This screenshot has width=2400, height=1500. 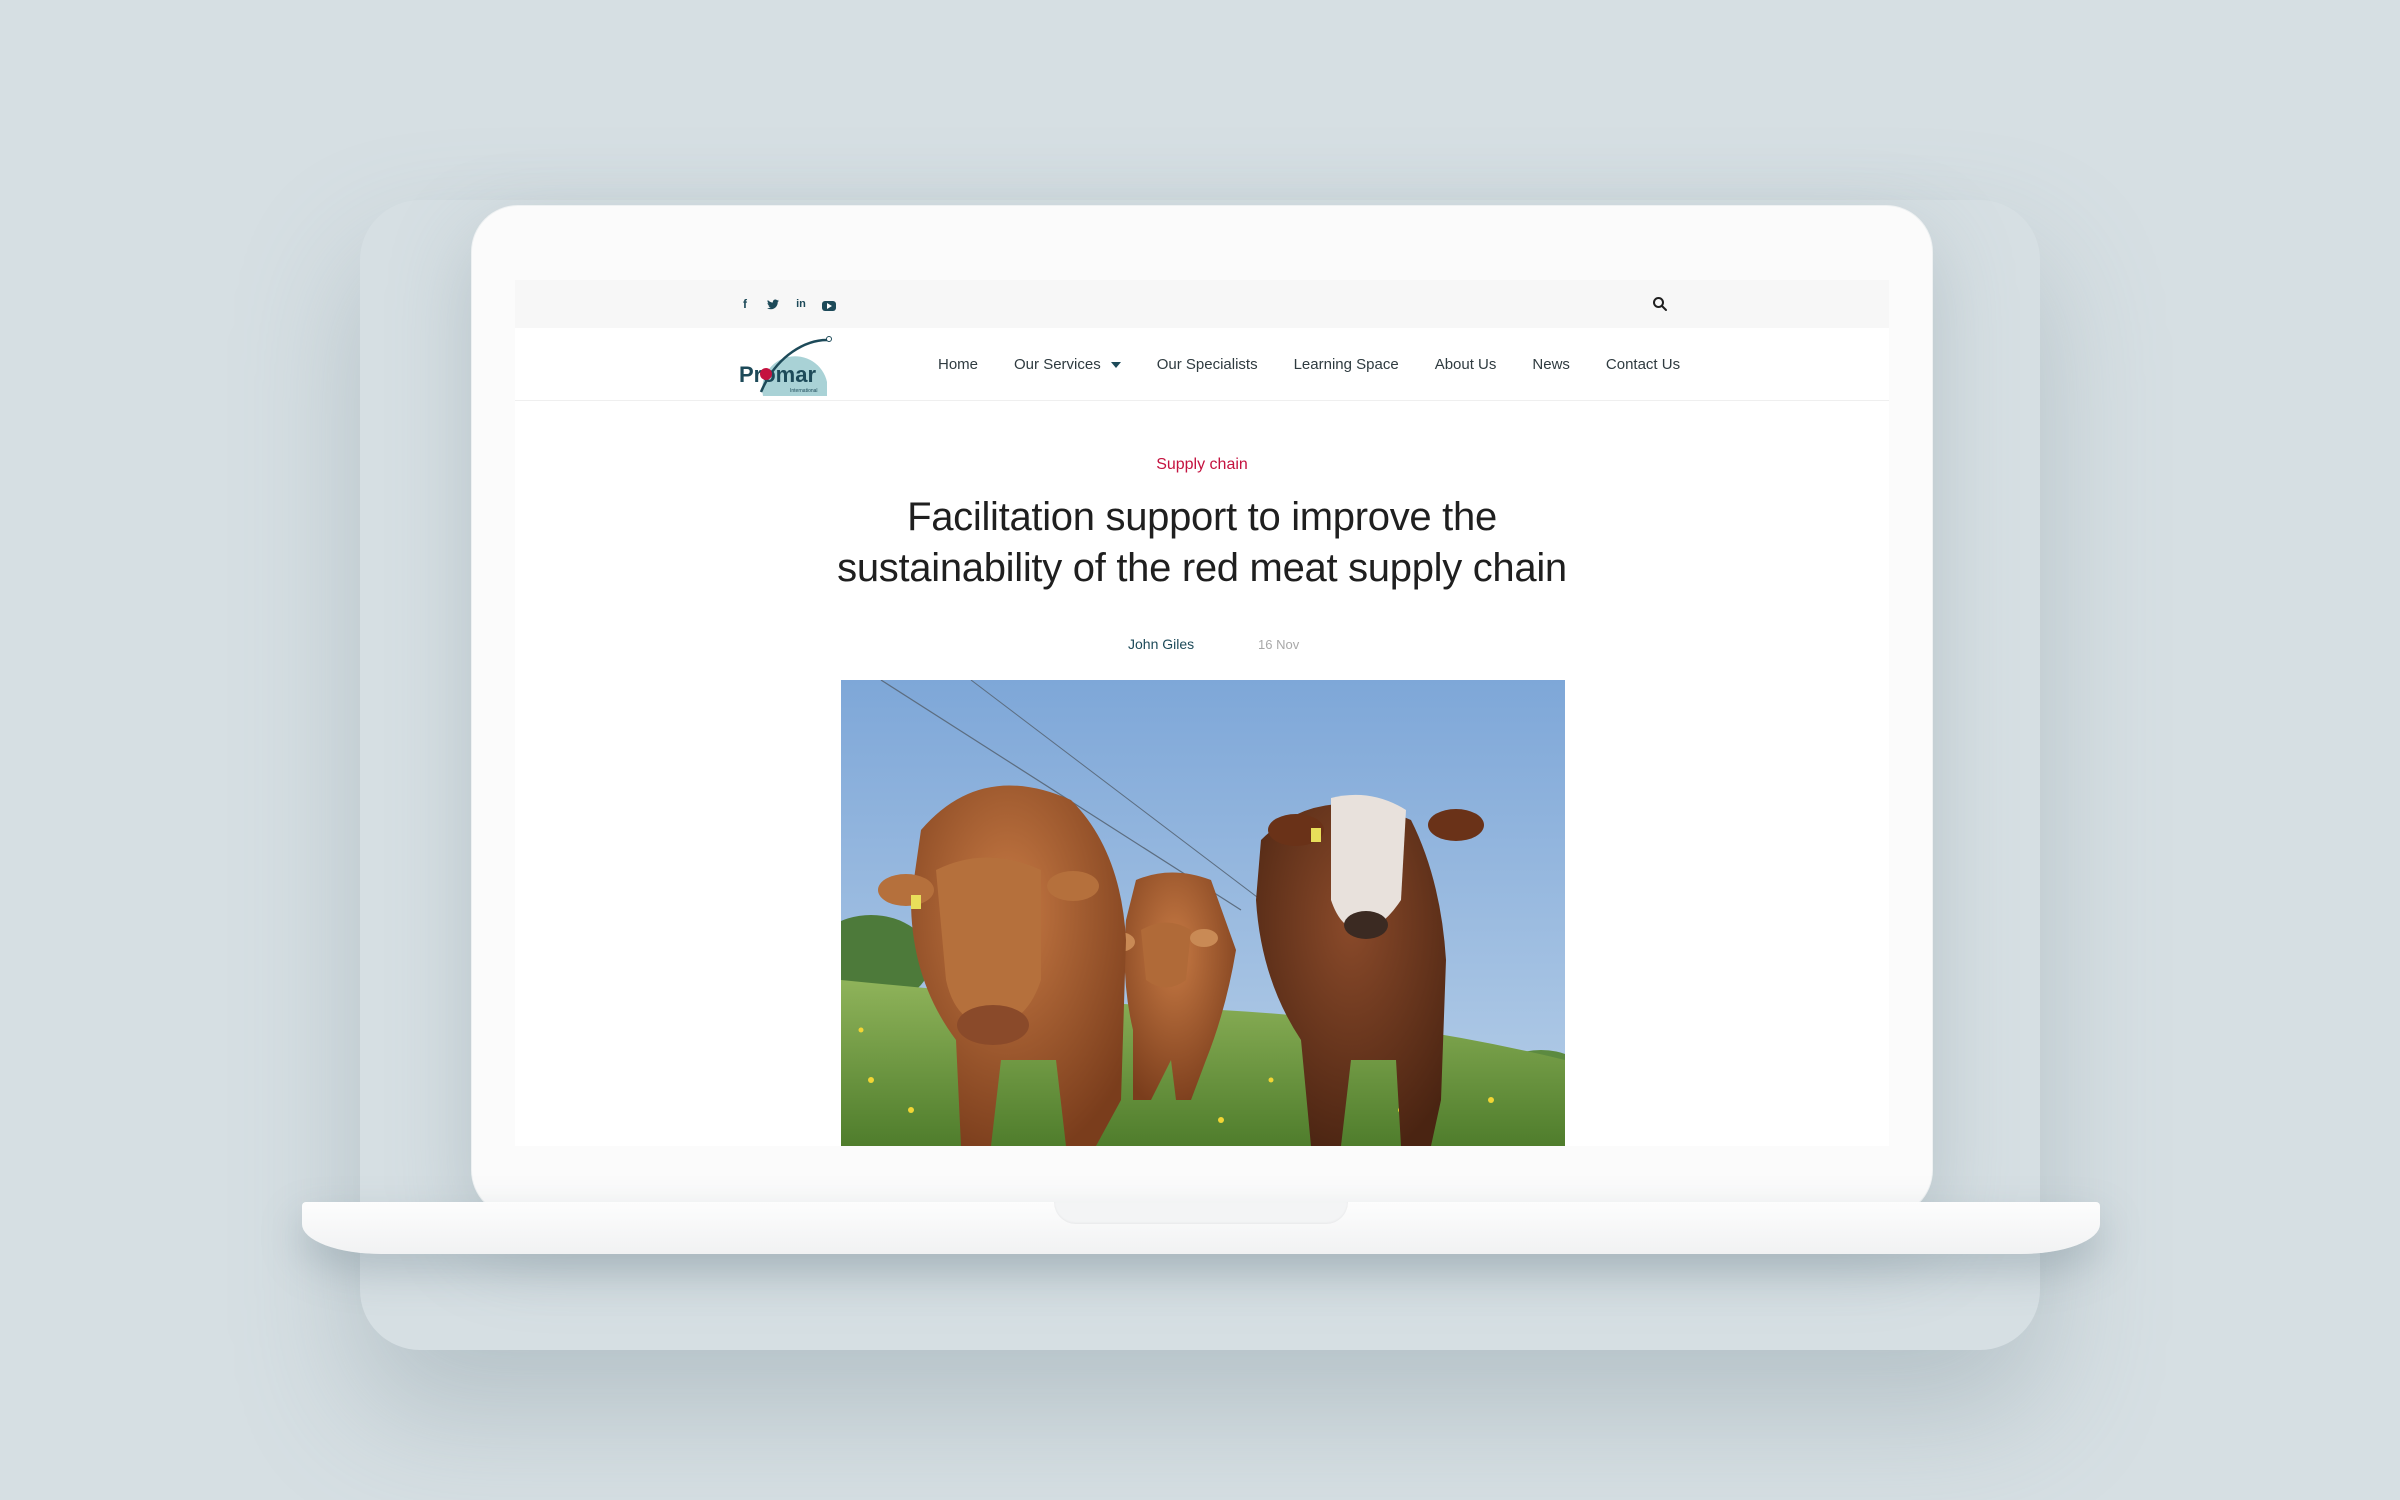 I want to click on article-hero-image, so click(x=1203, y=913).